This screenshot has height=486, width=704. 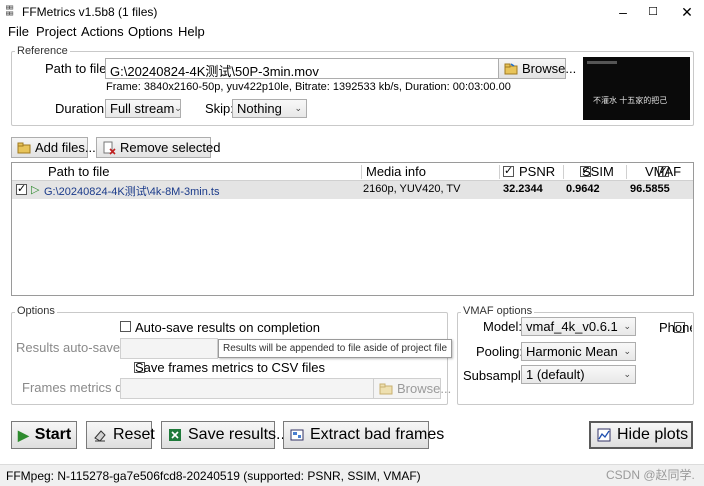 What do you see at coordinates (78, 68) in the screenshot?
I see `reference-path-label: Path to file:` at bounding box center [78, 68].